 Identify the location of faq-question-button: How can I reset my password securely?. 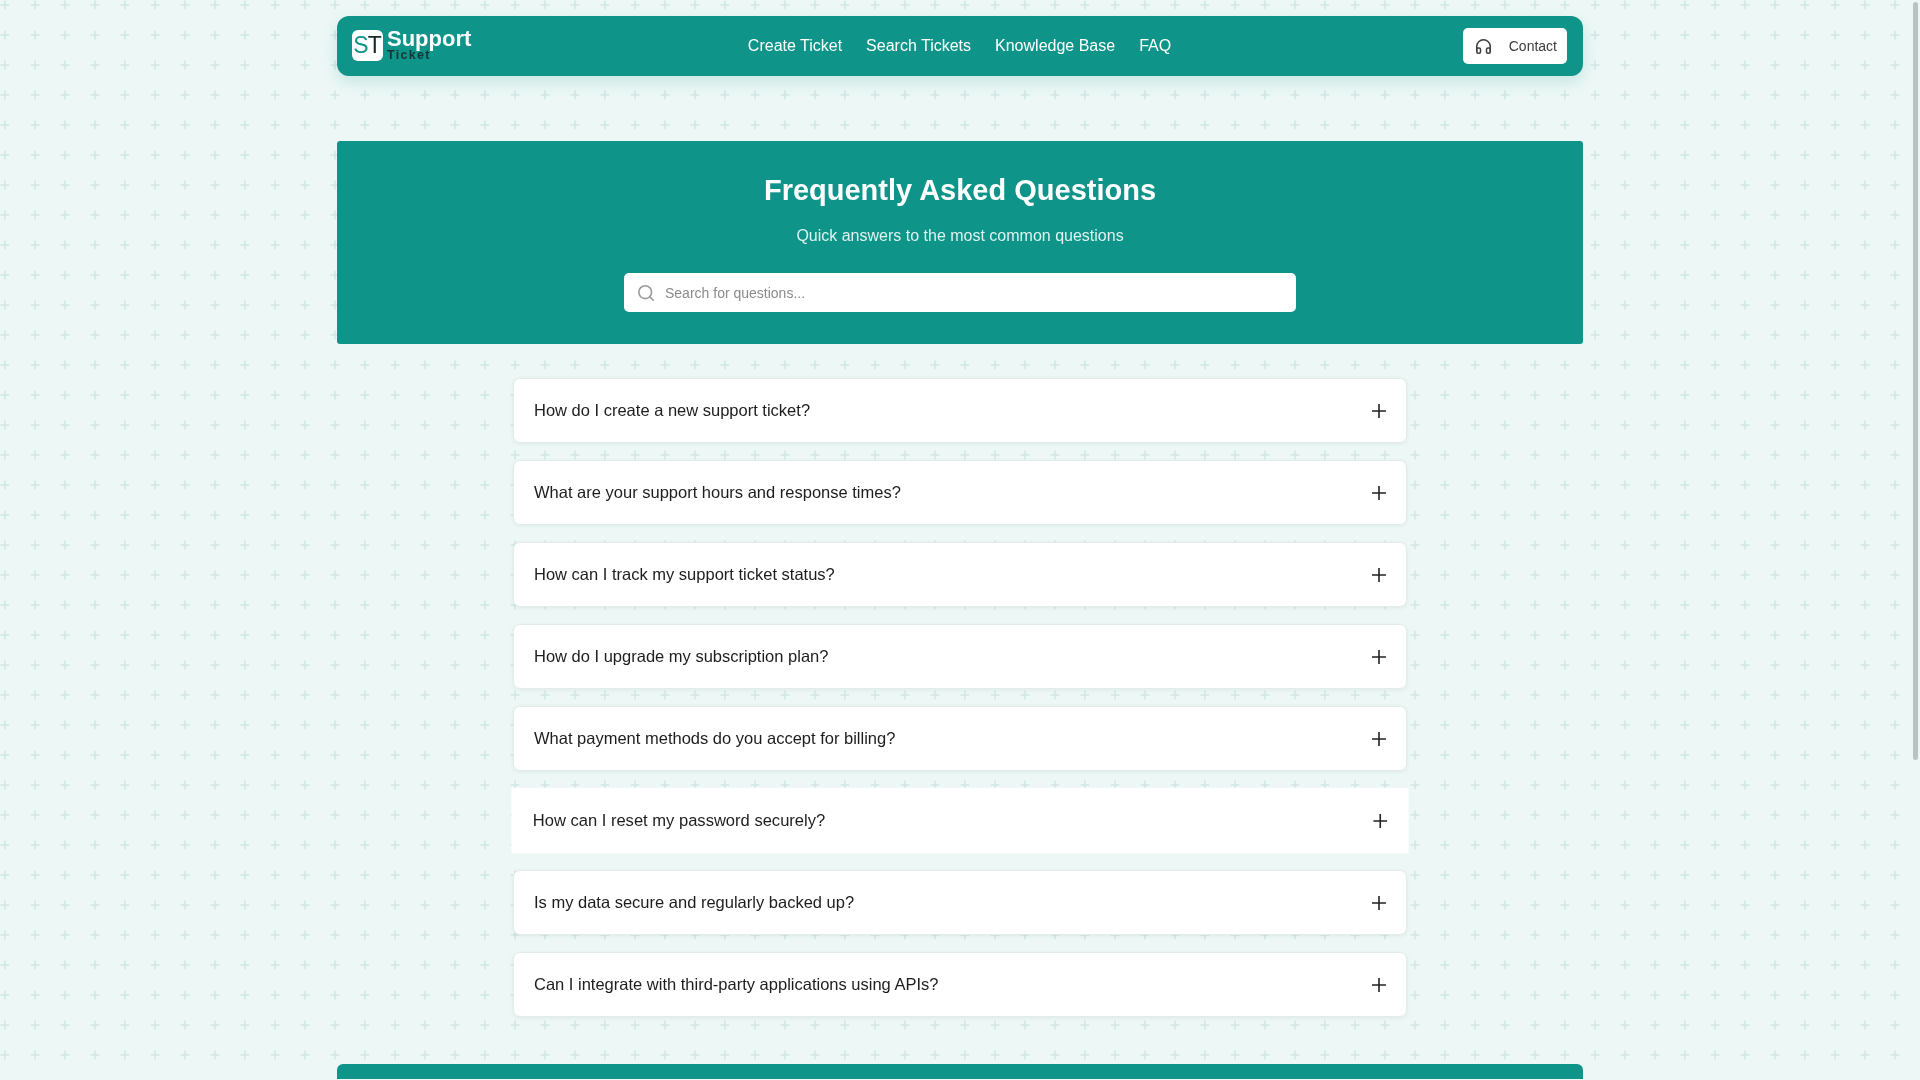
(960, 820).